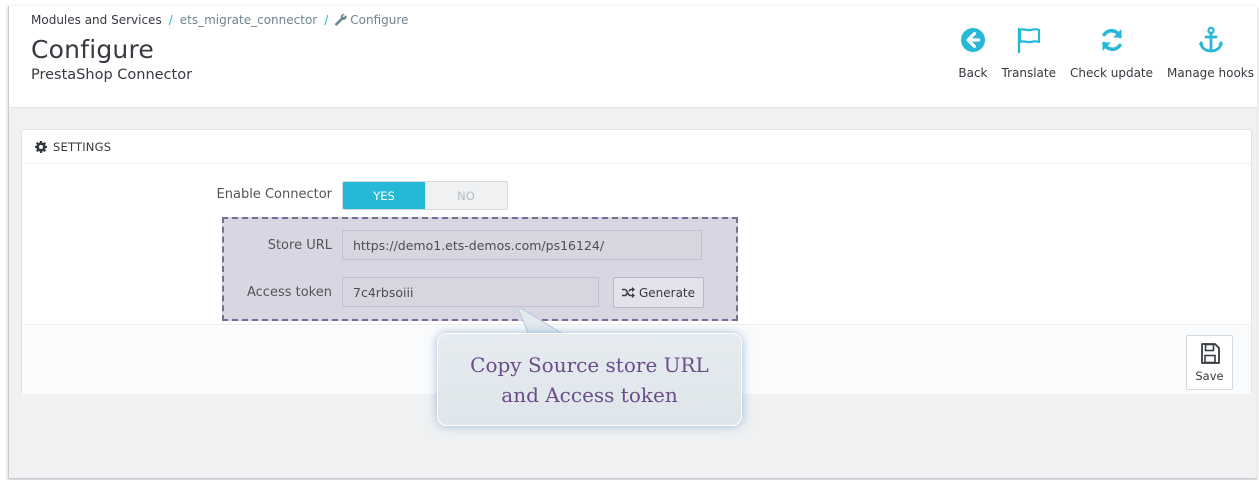 The image size is (1259, 480). What do you see at coordinates (41, 146) in the screenshot?
I see `gear-icon` at bounding box center [41, 146].